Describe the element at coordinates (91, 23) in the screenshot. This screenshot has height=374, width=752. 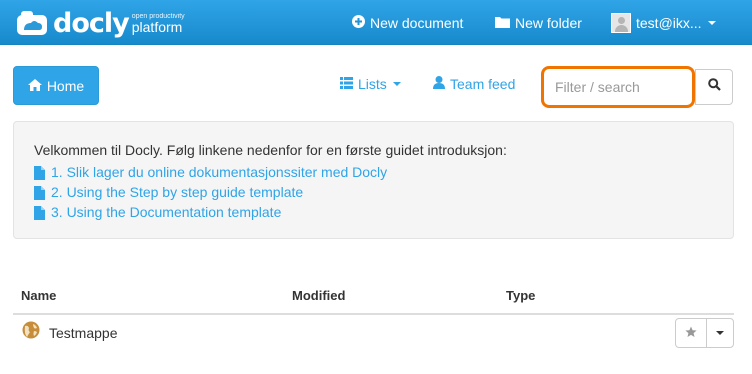
I see `logo-wordmark: docly` at that location.